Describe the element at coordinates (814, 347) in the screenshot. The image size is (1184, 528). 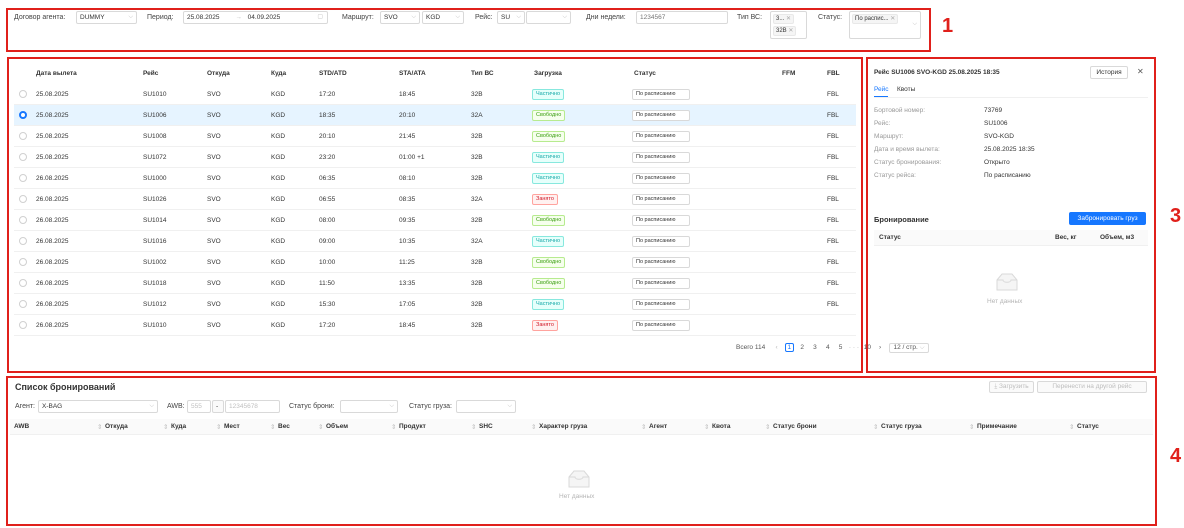
I see `page-3: 3` at that location.